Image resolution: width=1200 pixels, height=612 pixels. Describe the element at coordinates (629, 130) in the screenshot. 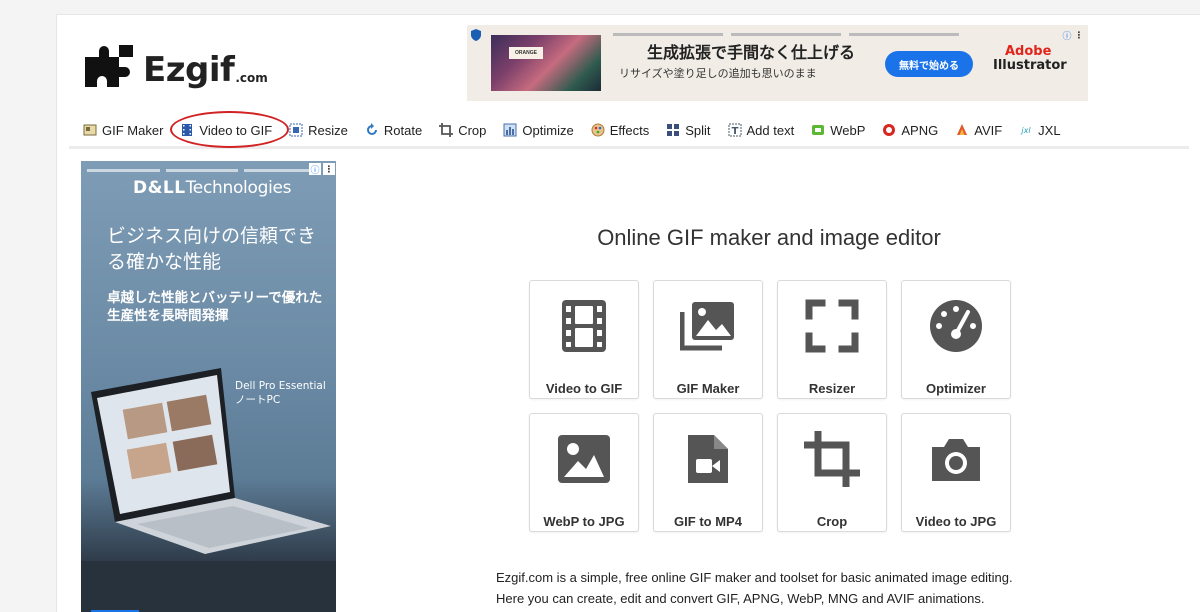

I see `nav-item-label: Effects` at that location.